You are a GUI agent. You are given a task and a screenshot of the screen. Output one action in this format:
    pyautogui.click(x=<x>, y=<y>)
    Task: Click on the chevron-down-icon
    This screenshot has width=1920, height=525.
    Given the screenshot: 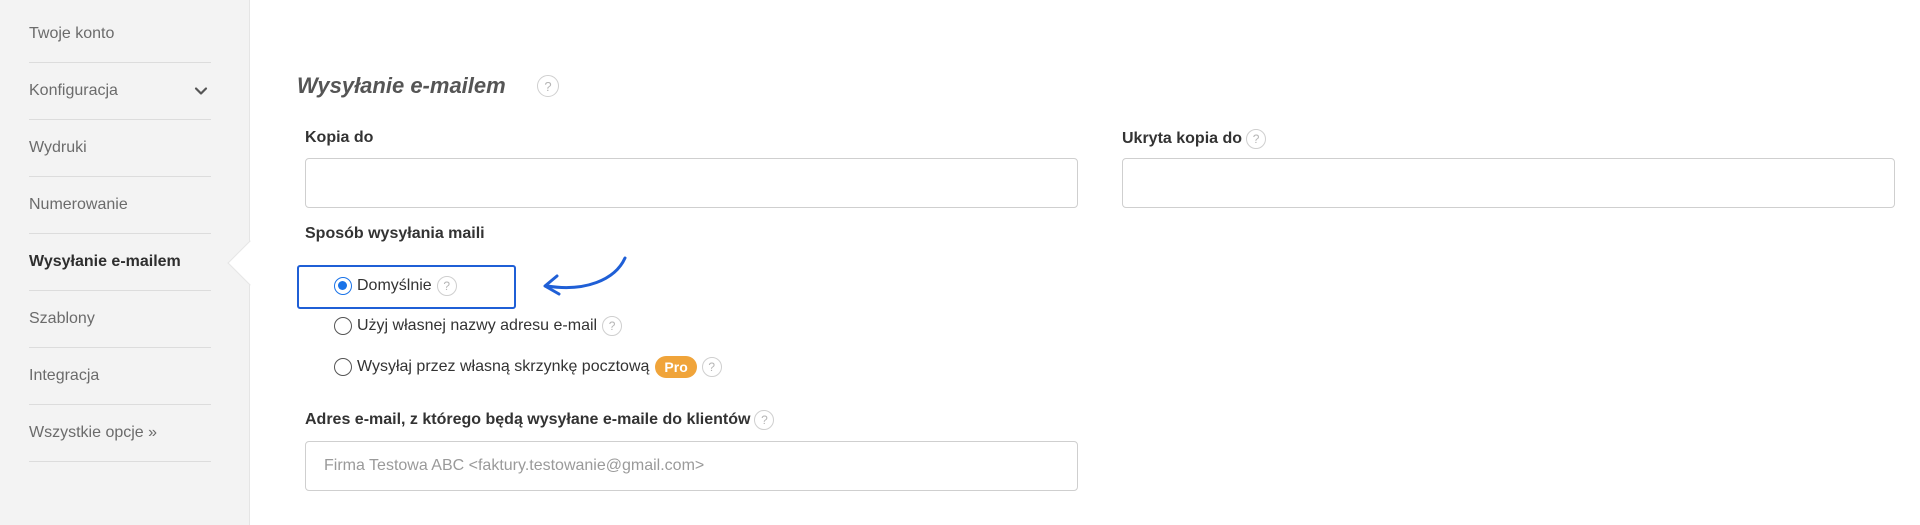 What is the action you would take?
    pyautogui.click(x=201, y=91)
    